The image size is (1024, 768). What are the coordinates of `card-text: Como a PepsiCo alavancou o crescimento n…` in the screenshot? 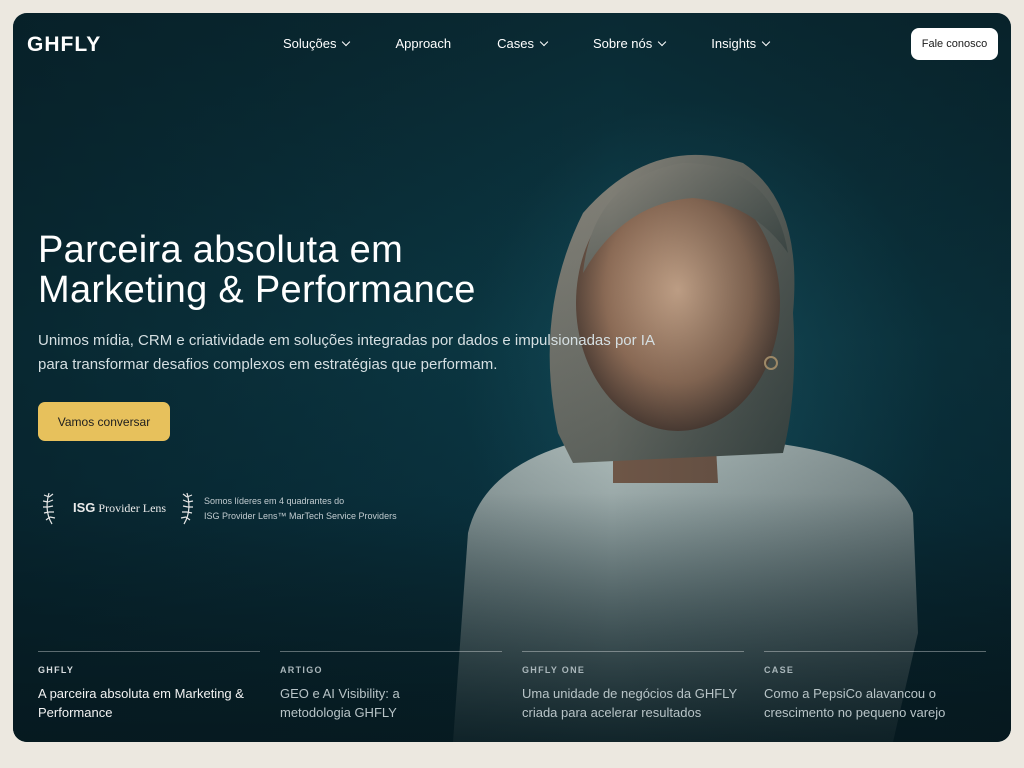 It's located at (855, 703).